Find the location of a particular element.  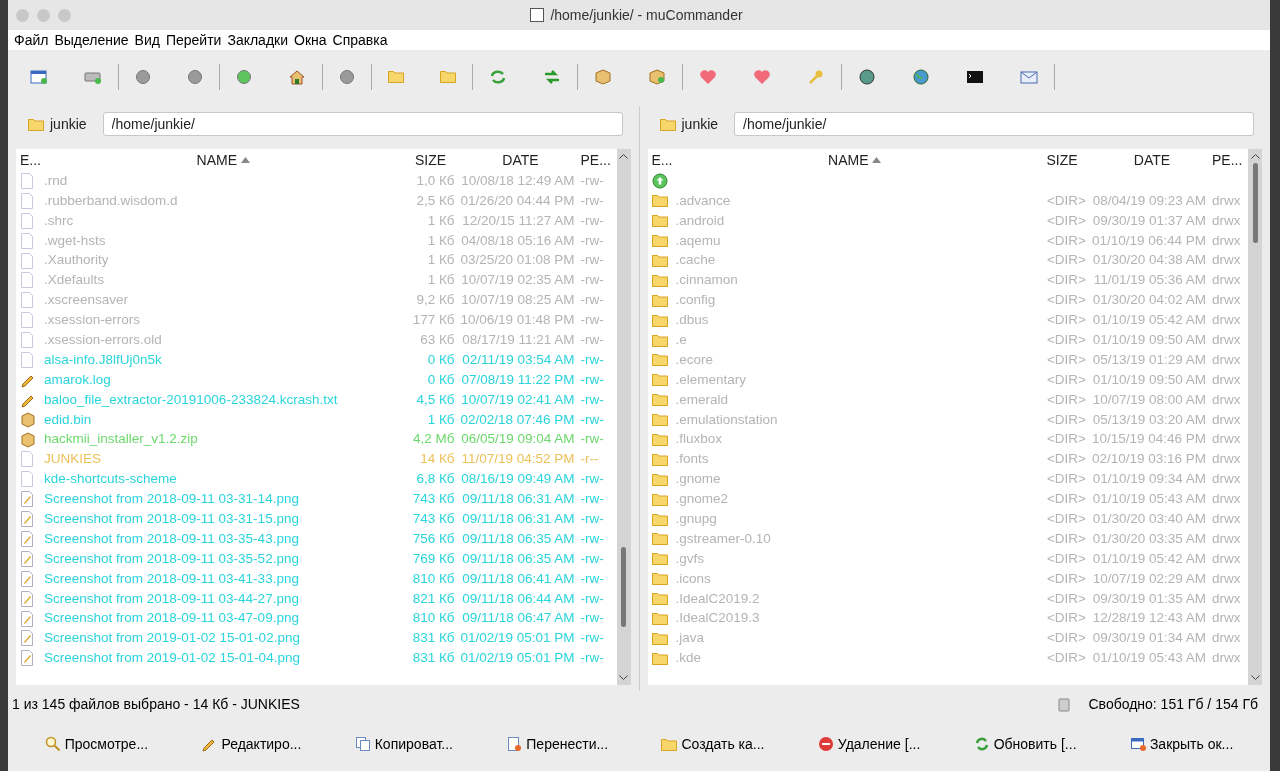

new-window-icon is located at coordinates (39, 76).